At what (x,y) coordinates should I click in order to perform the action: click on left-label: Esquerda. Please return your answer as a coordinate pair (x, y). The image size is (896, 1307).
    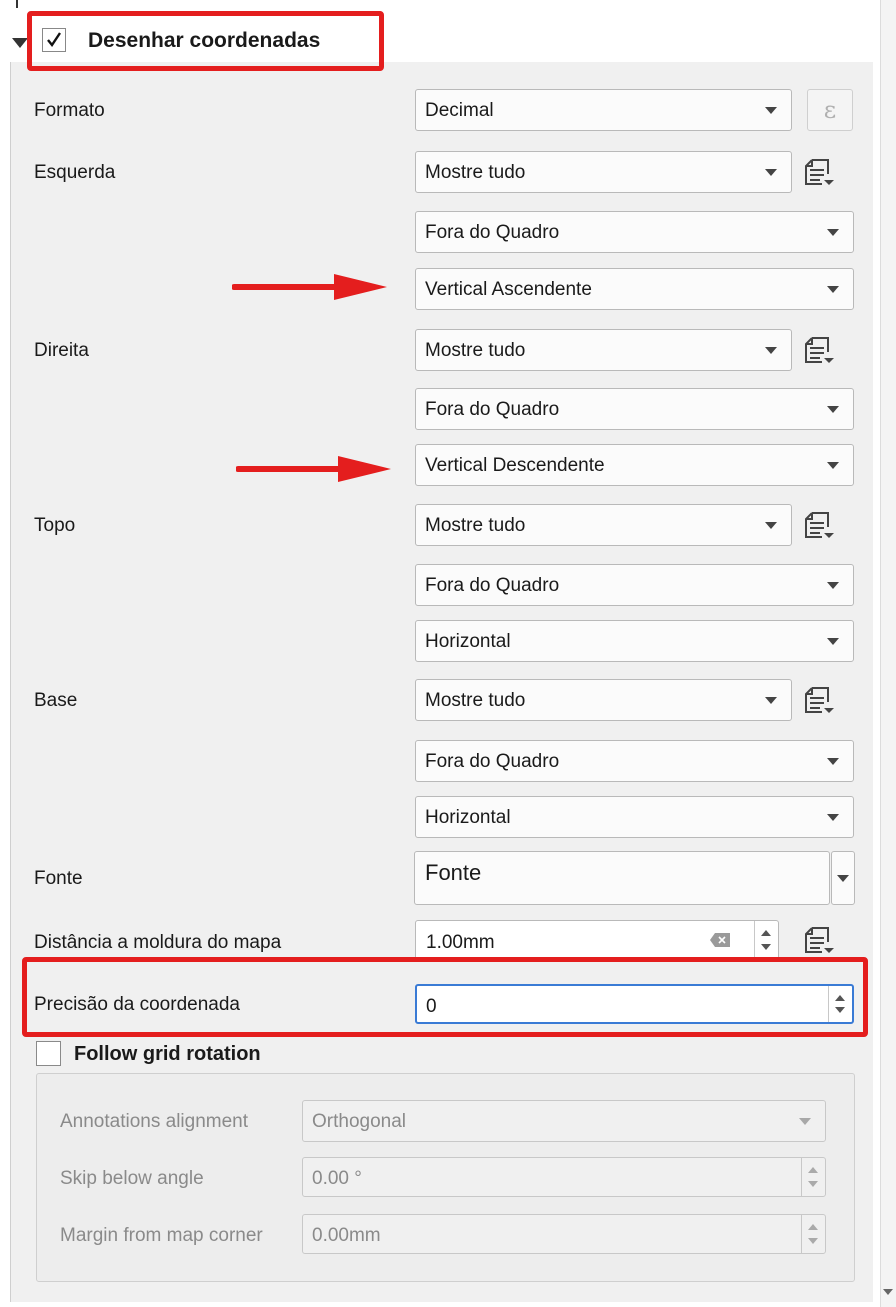
    Looking at the image, I should click on (75, 172).